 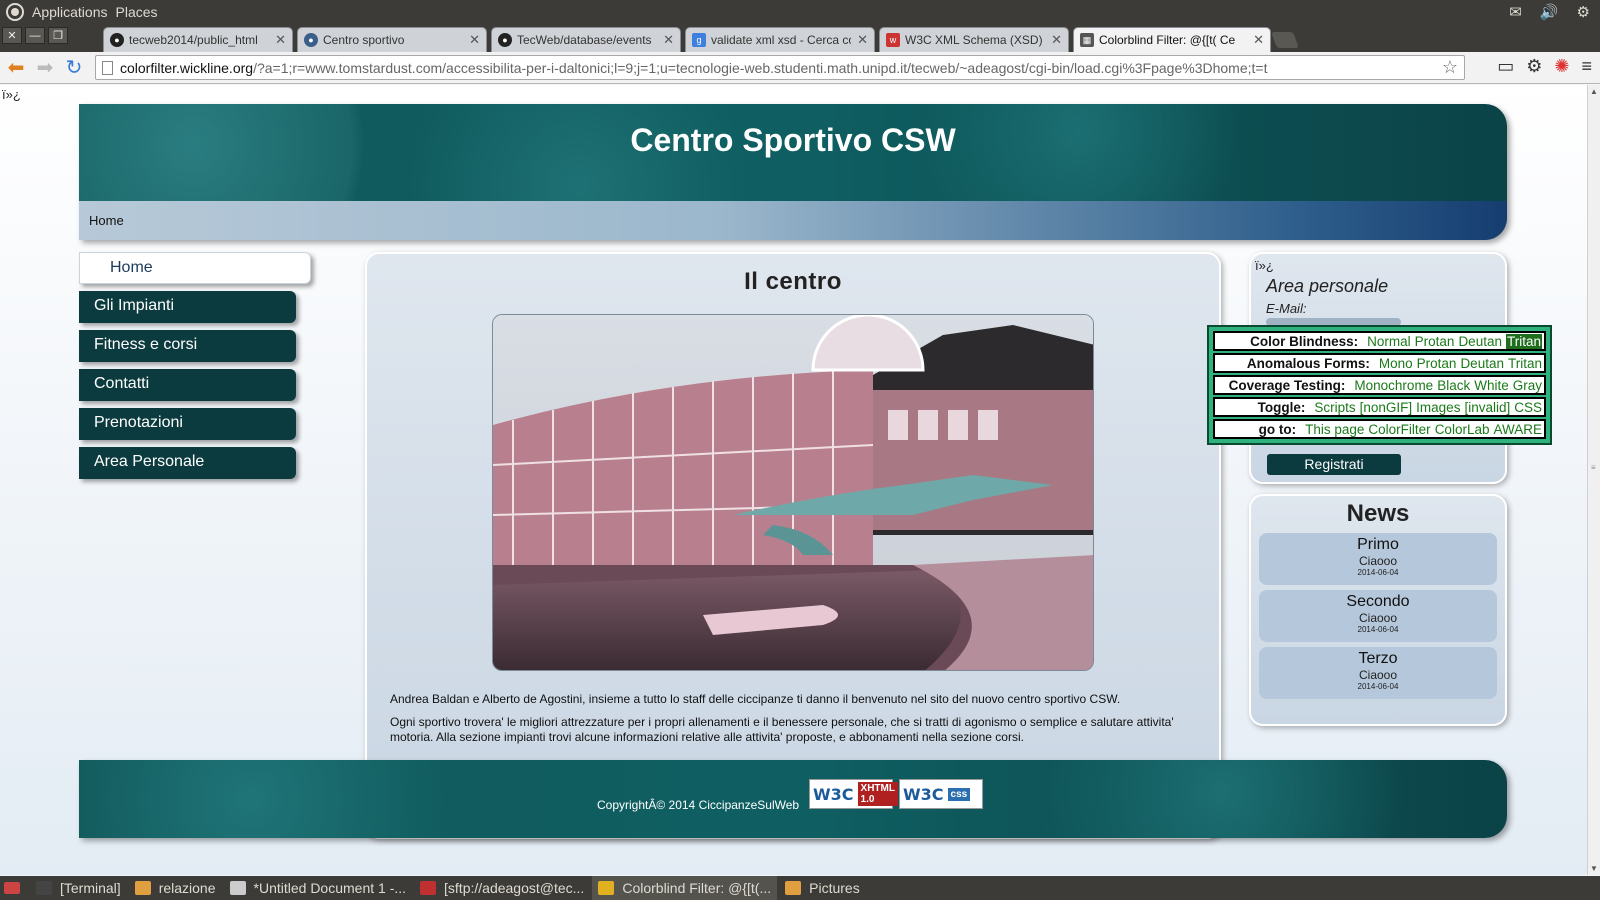 I want to click on nav-item-fitness: Fitness e corsi, so click(x=187, y=346).